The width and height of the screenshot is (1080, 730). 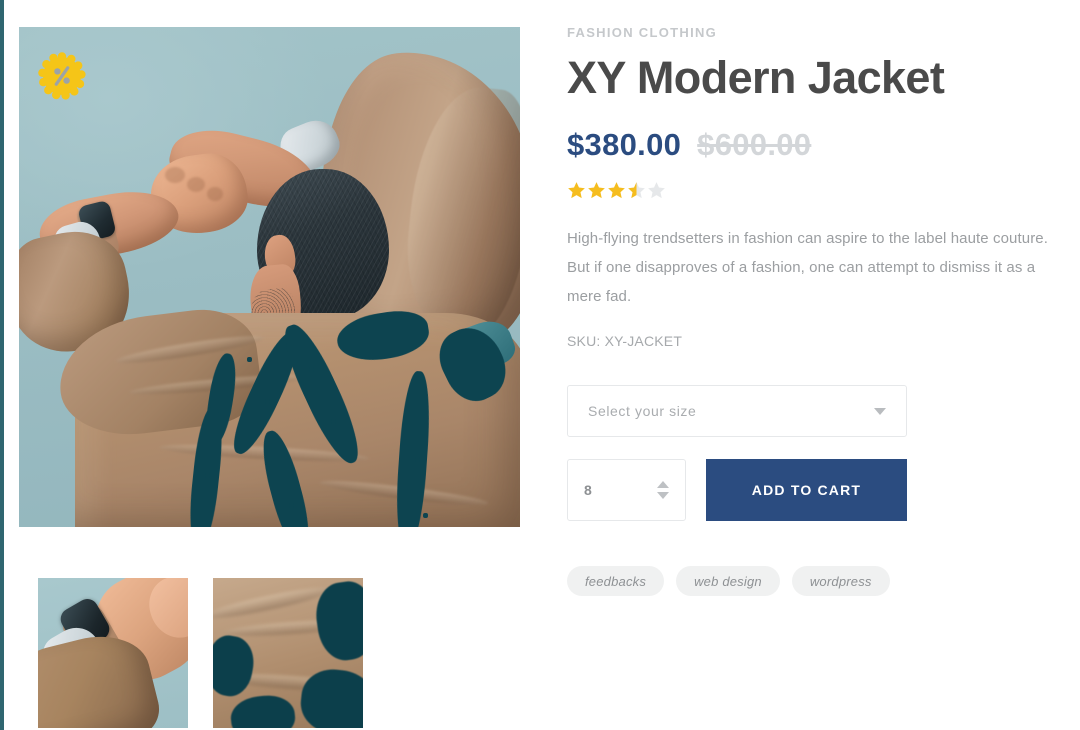 What do you see at coordinates (804, 190) in the screenshot?
I see `rating-stars` at bounding box center [804, 190].